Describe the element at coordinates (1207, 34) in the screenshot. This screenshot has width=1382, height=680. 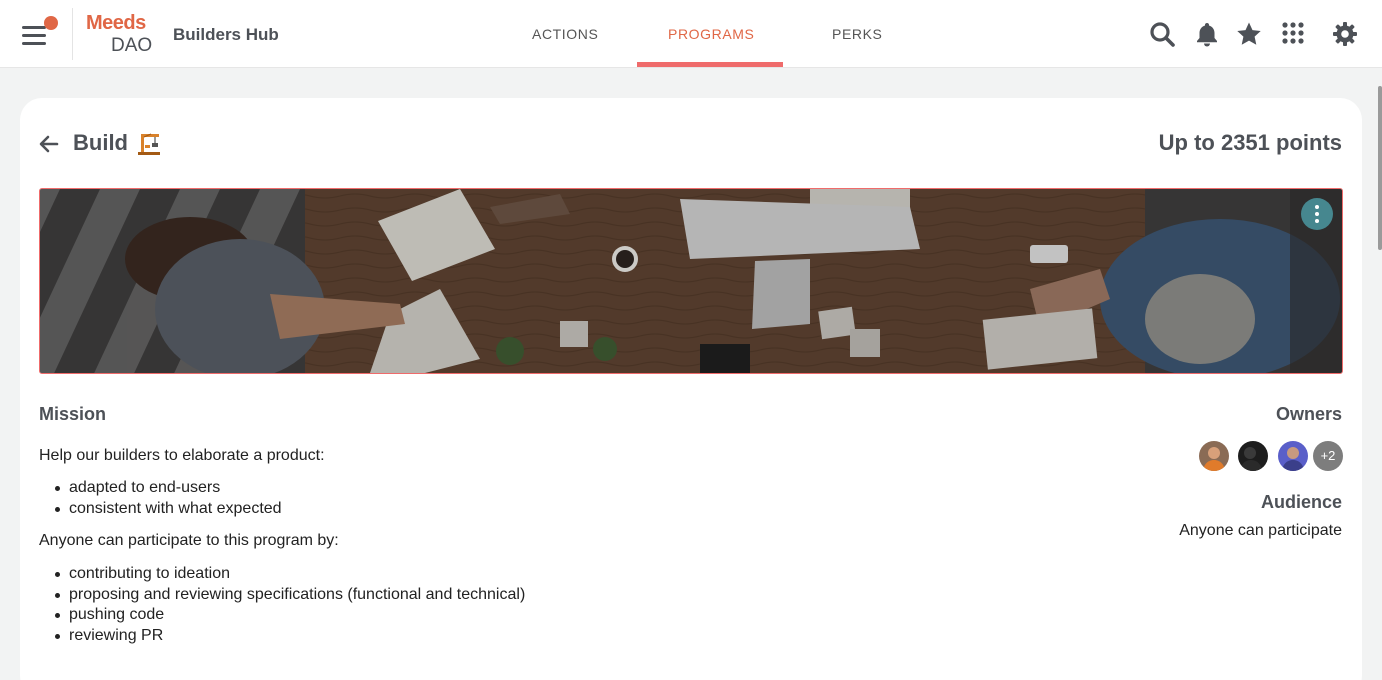
I see `bell-icon` at that location.